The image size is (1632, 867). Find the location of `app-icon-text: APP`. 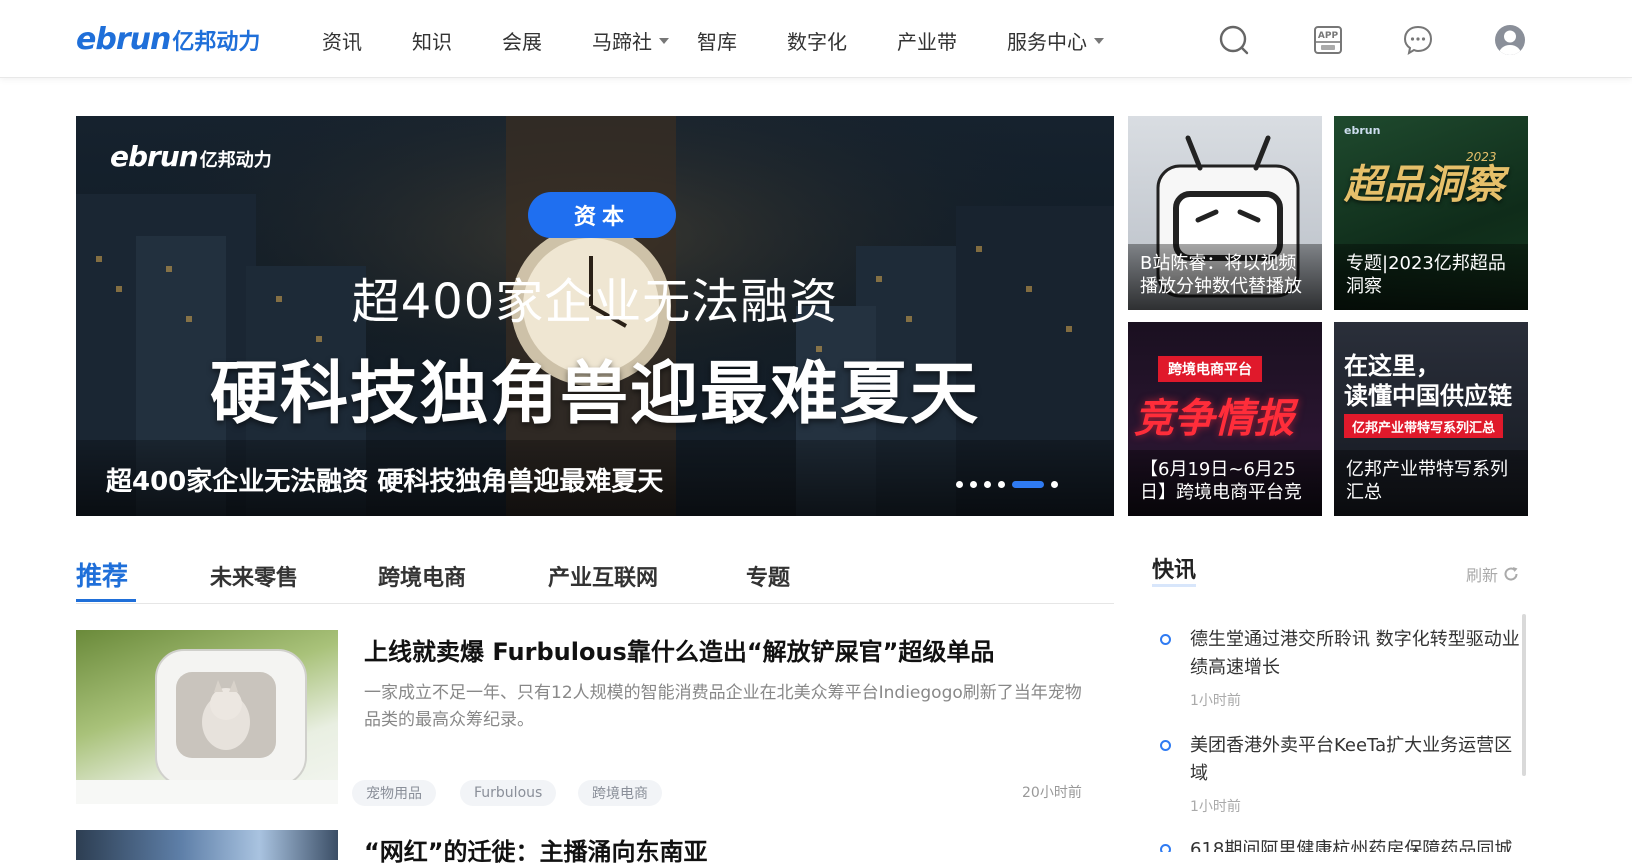

app-icon-text: APP is located at coordinates (1328, 36).